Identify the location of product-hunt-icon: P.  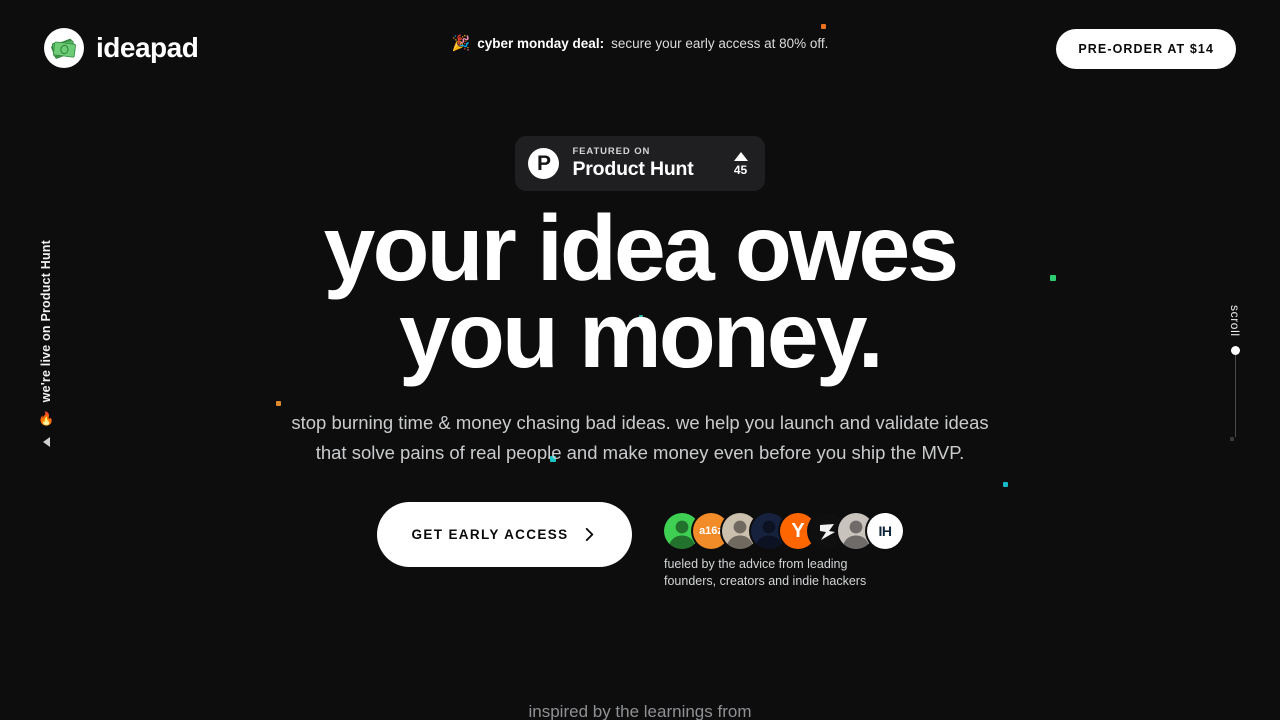
(544, 163).